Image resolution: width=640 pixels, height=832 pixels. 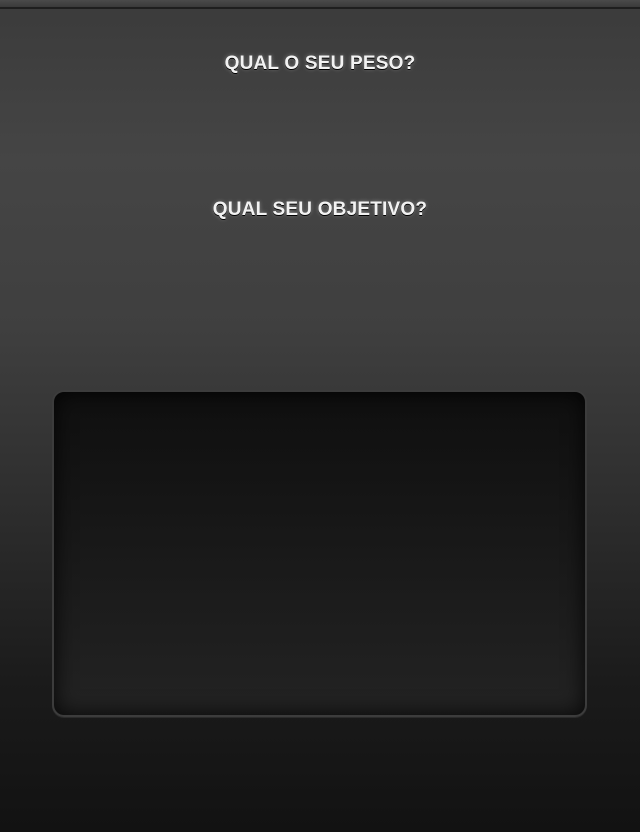 What do you see at coordinates (320, 261) in the screenshot?
I see `goal-select-area` at bounding box center [320, 261].